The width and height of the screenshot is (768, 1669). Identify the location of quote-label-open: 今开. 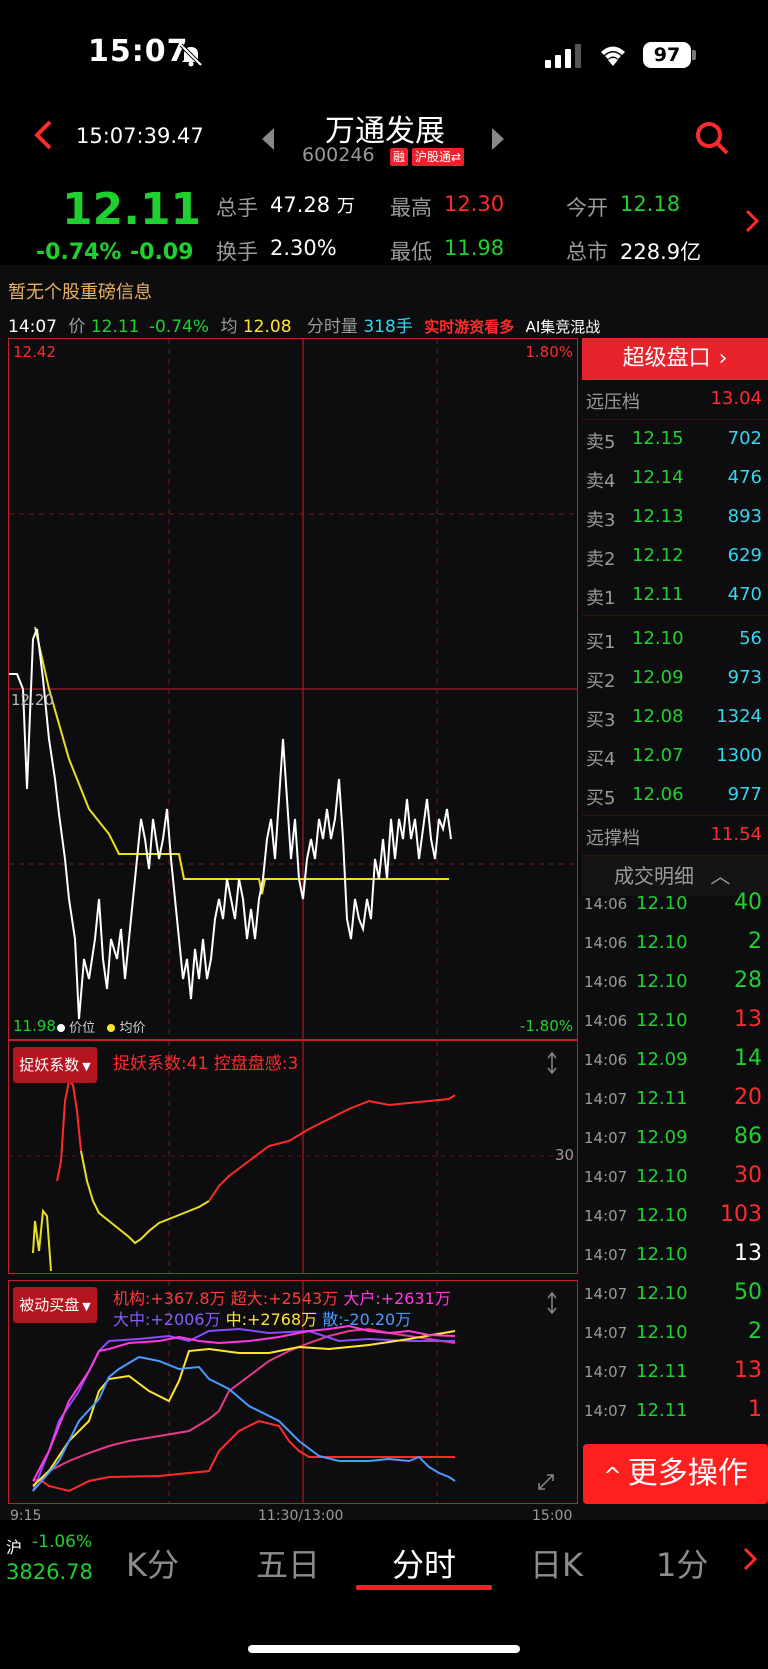
(587, 208).